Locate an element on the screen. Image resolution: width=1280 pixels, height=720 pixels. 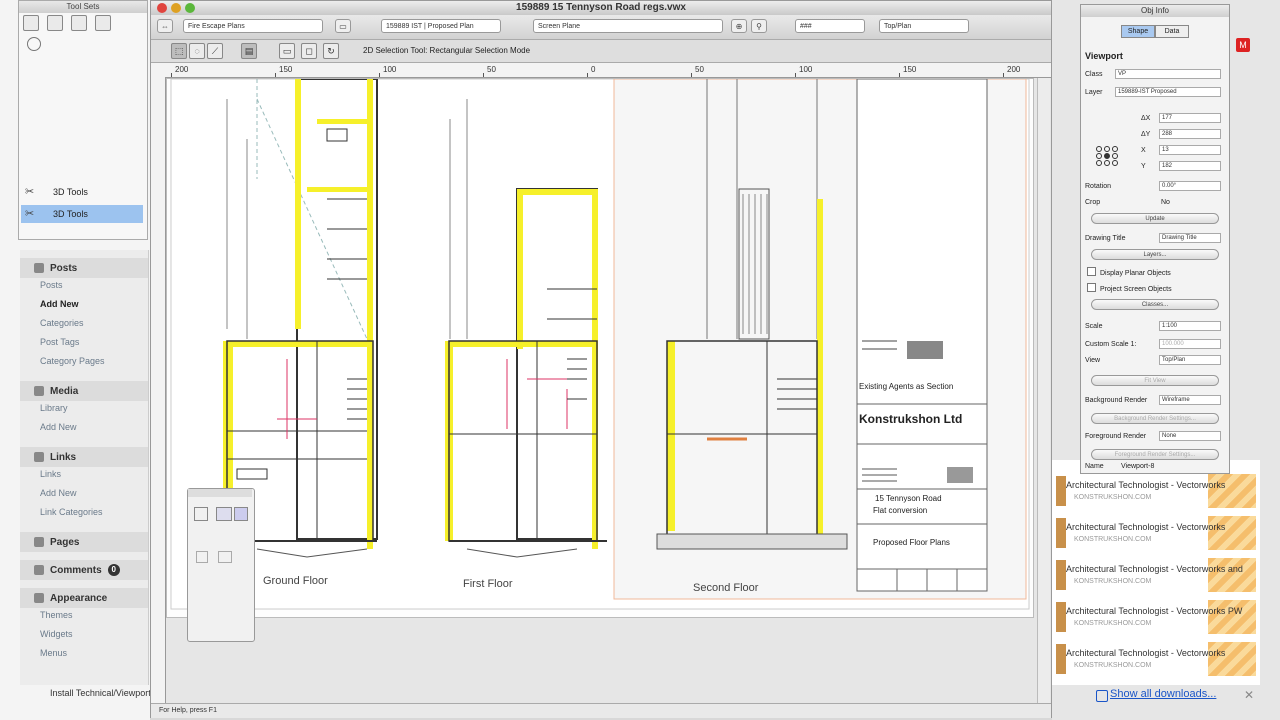
lasso-selection-mode-icon: ◌ is located at coordinates (197, 51).